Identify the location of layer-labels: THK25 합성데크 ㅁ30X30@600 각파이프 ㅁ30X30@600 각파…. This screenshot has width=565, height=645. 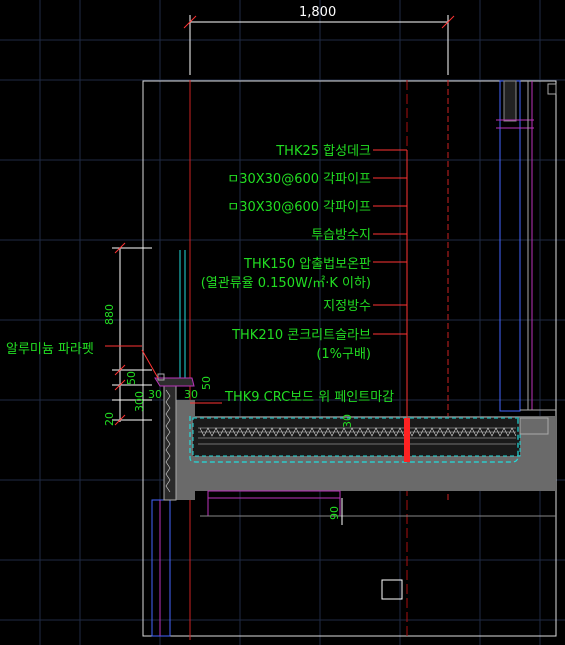
(297, 274).